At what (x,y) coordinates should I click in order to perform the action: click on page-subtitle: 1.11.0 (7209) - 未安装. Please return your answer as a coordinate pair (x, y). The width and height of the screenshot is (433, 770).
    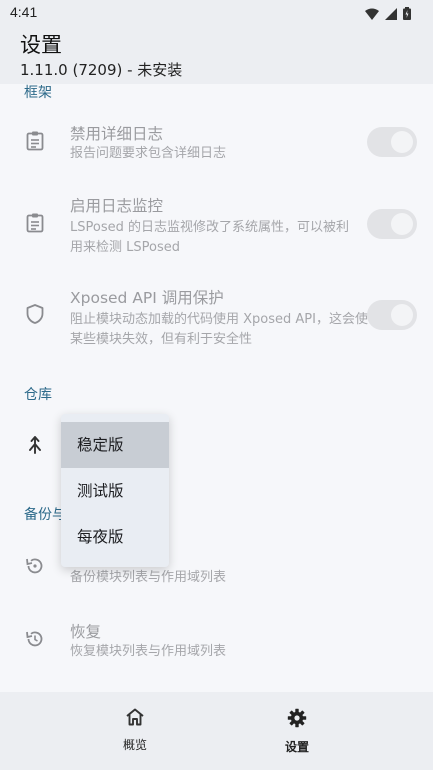
    Looking at the image, I should click on (101, 70).